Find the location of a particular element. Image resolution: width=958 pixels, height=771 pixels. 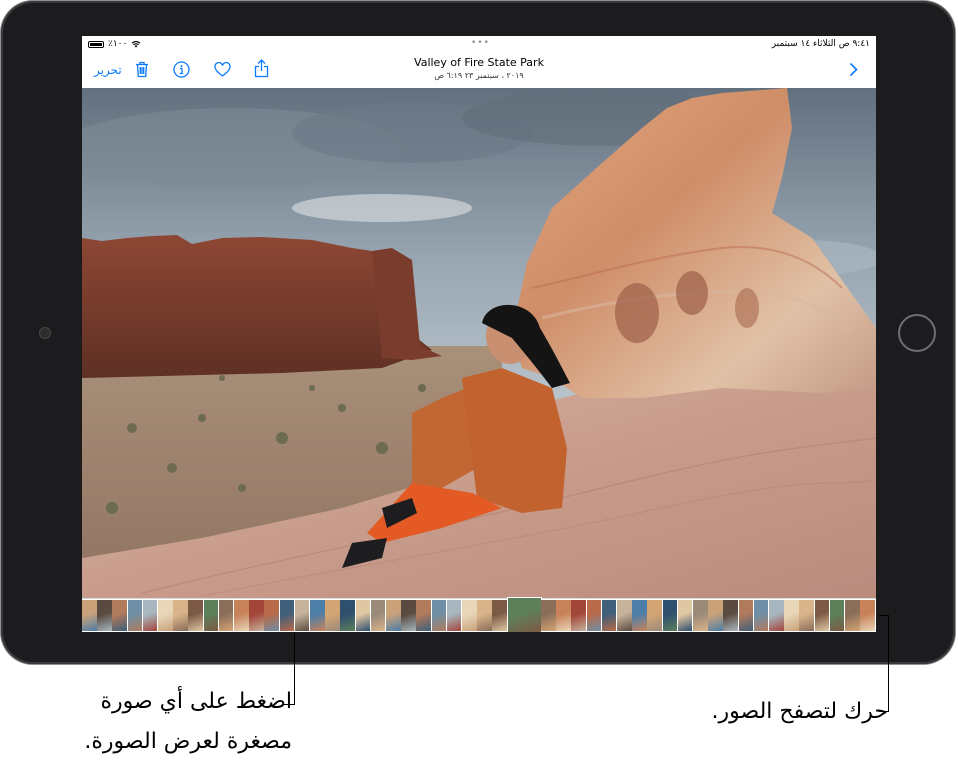

callout-tap-line1: اضغط على أي صورة is located at coordinates (196, 701).